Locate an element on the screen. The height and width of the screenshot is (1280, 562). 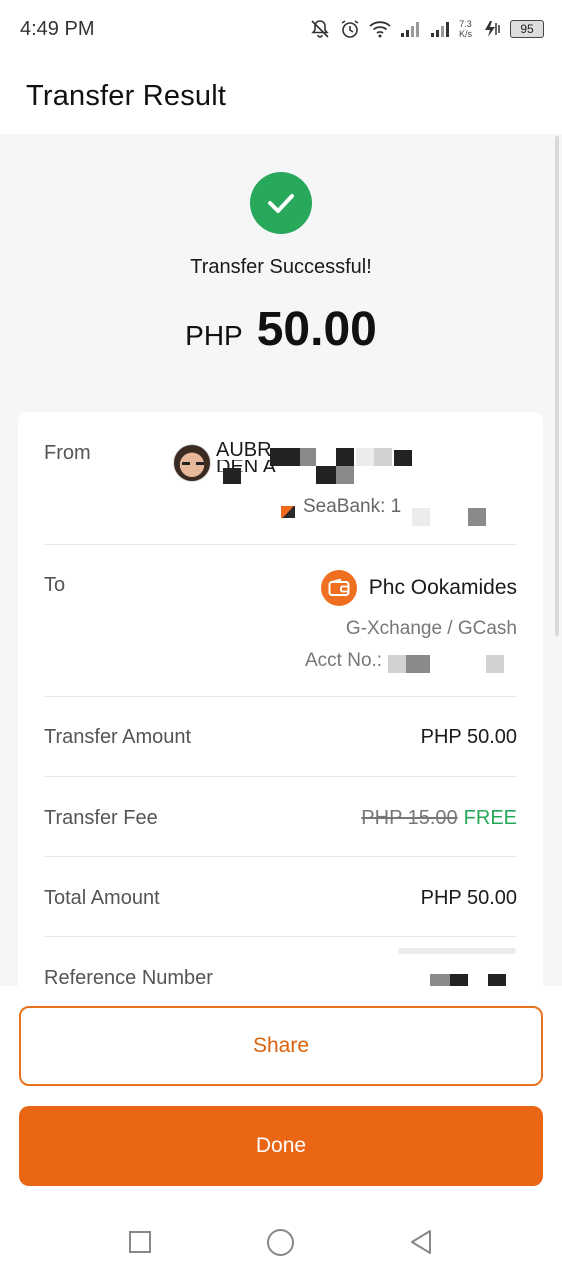
net-speed: 7.3 K/s is located at coordinates (465, 29).